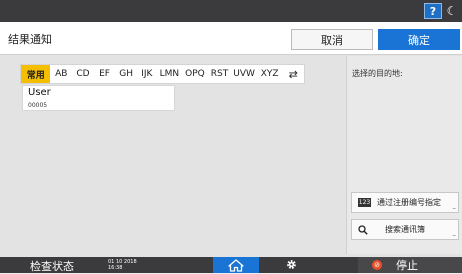  Describe the element at coordinates (270, 74) in the screenshot. I see `tab-xyz: XYZ` at that location.